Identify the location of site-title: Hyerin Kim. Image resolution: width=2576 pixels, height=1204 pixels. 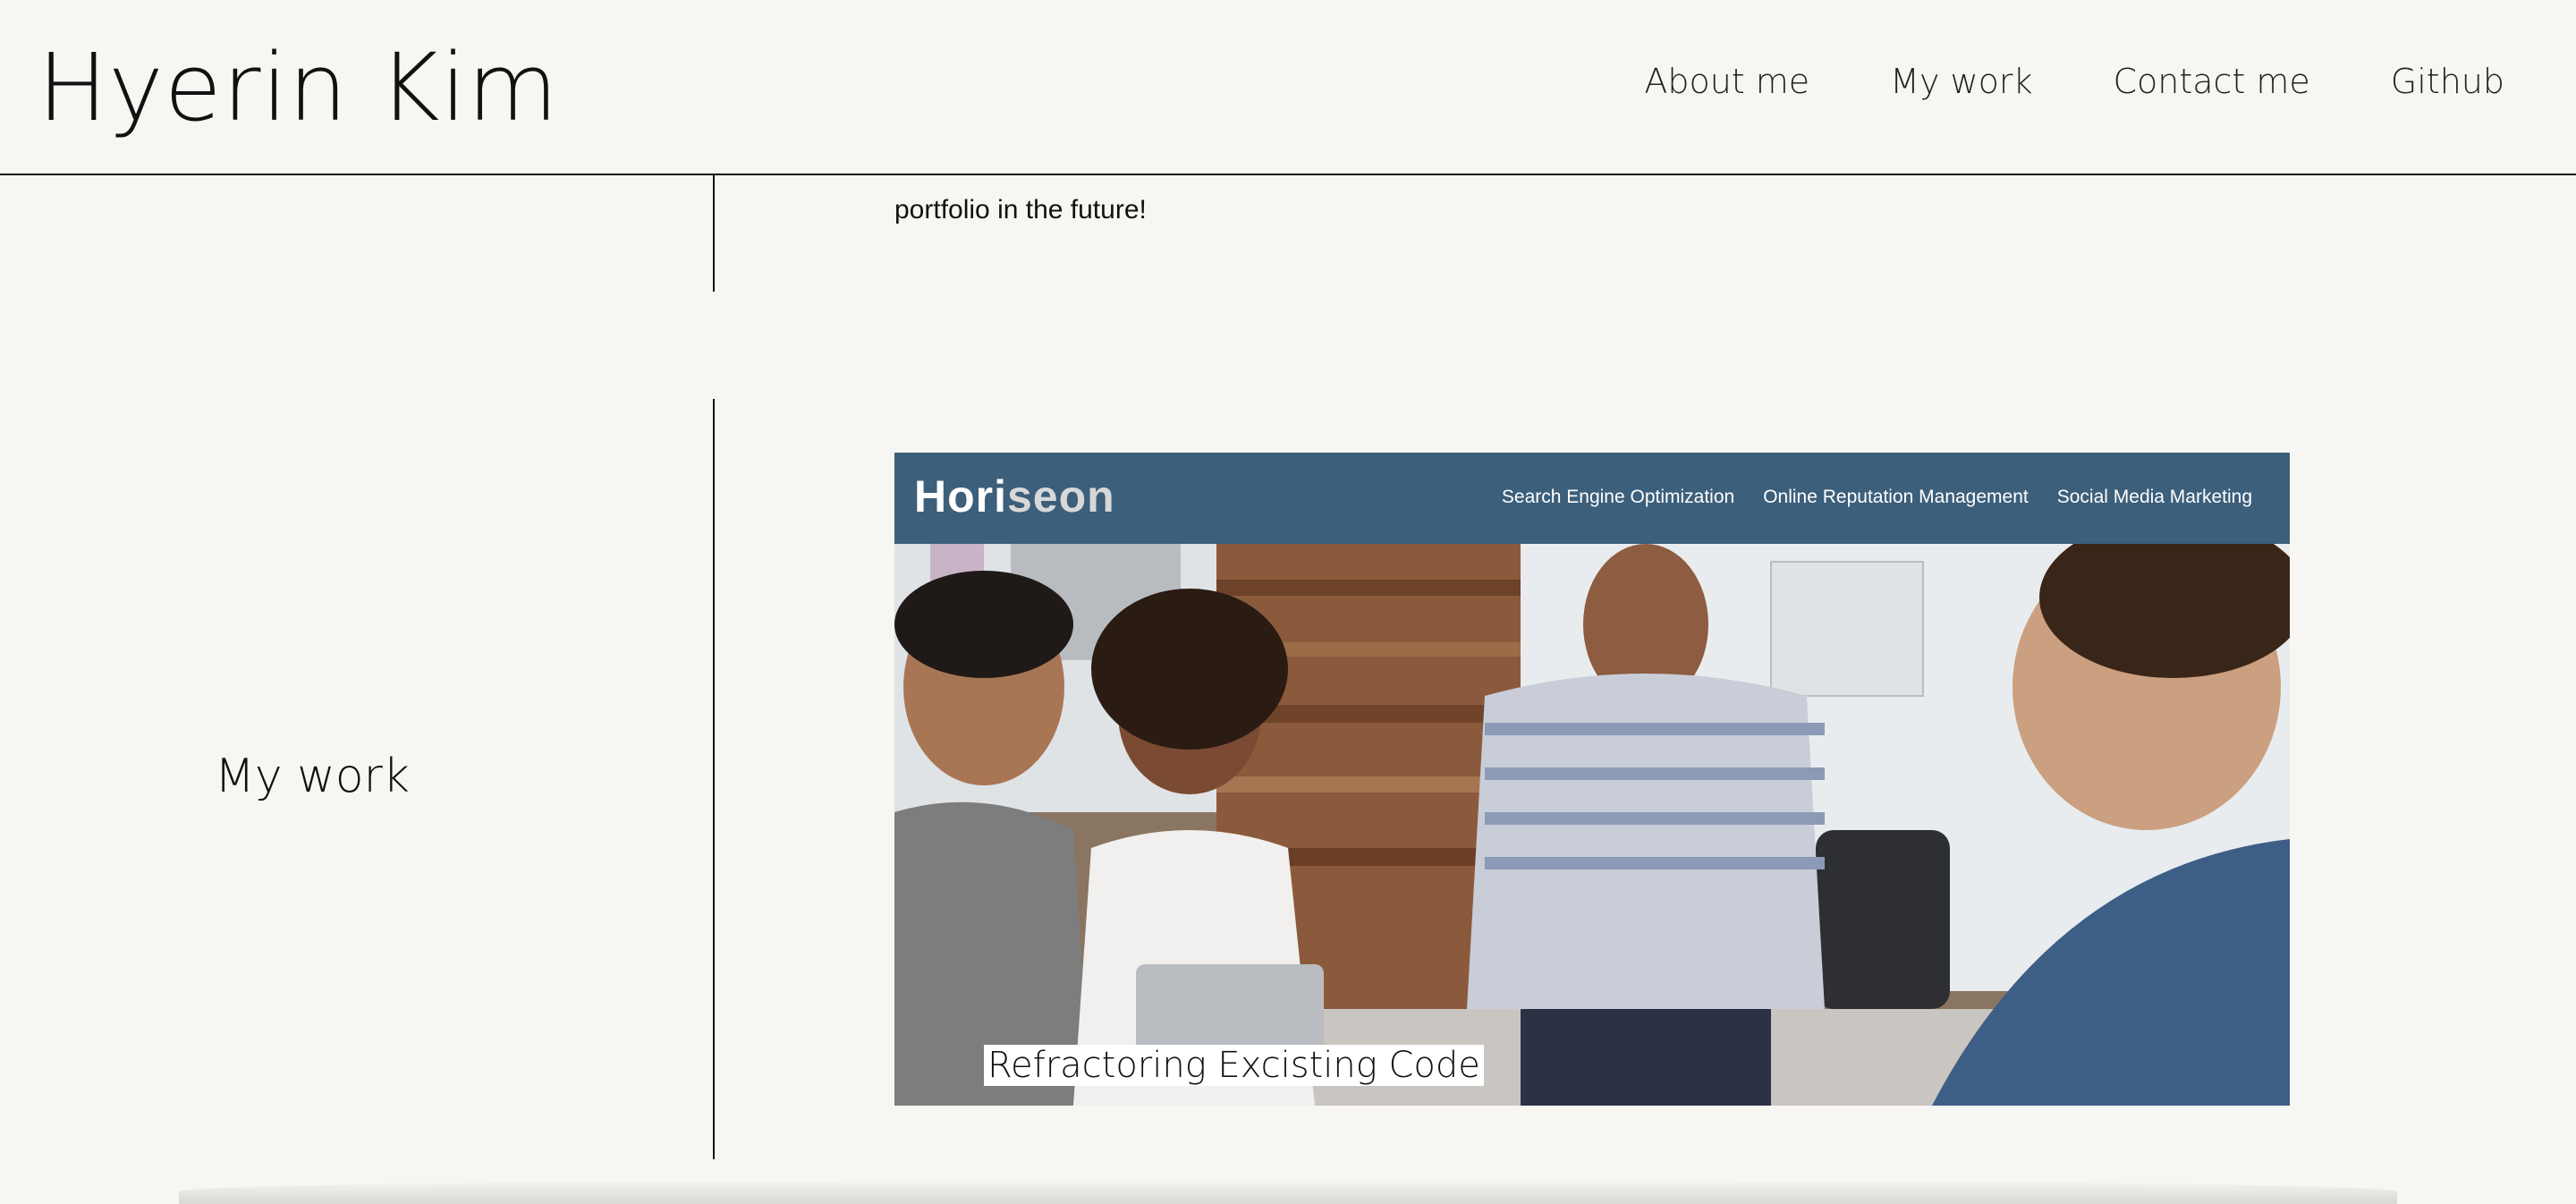
(298, 87).